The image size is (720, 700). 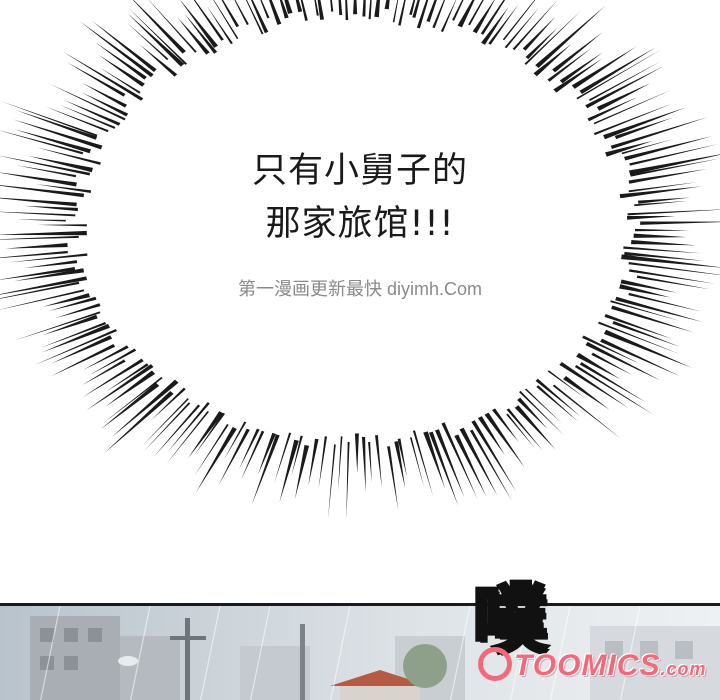 I want to click on speech-line-1: 只有小舅子的, so click(x=359, y=171).